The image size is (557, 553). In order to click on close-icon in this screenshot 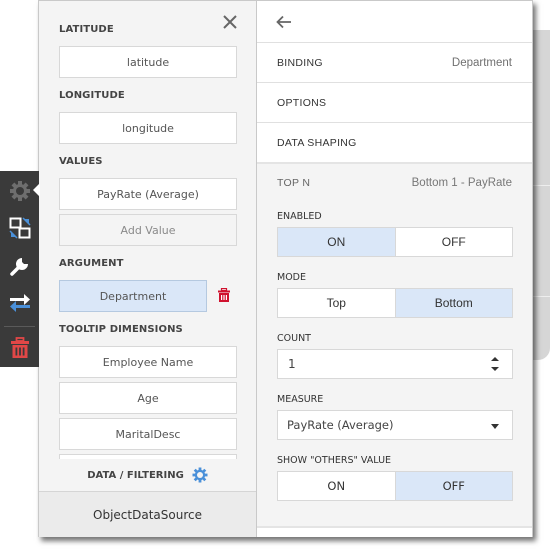, I will do `click(230, 22)`.